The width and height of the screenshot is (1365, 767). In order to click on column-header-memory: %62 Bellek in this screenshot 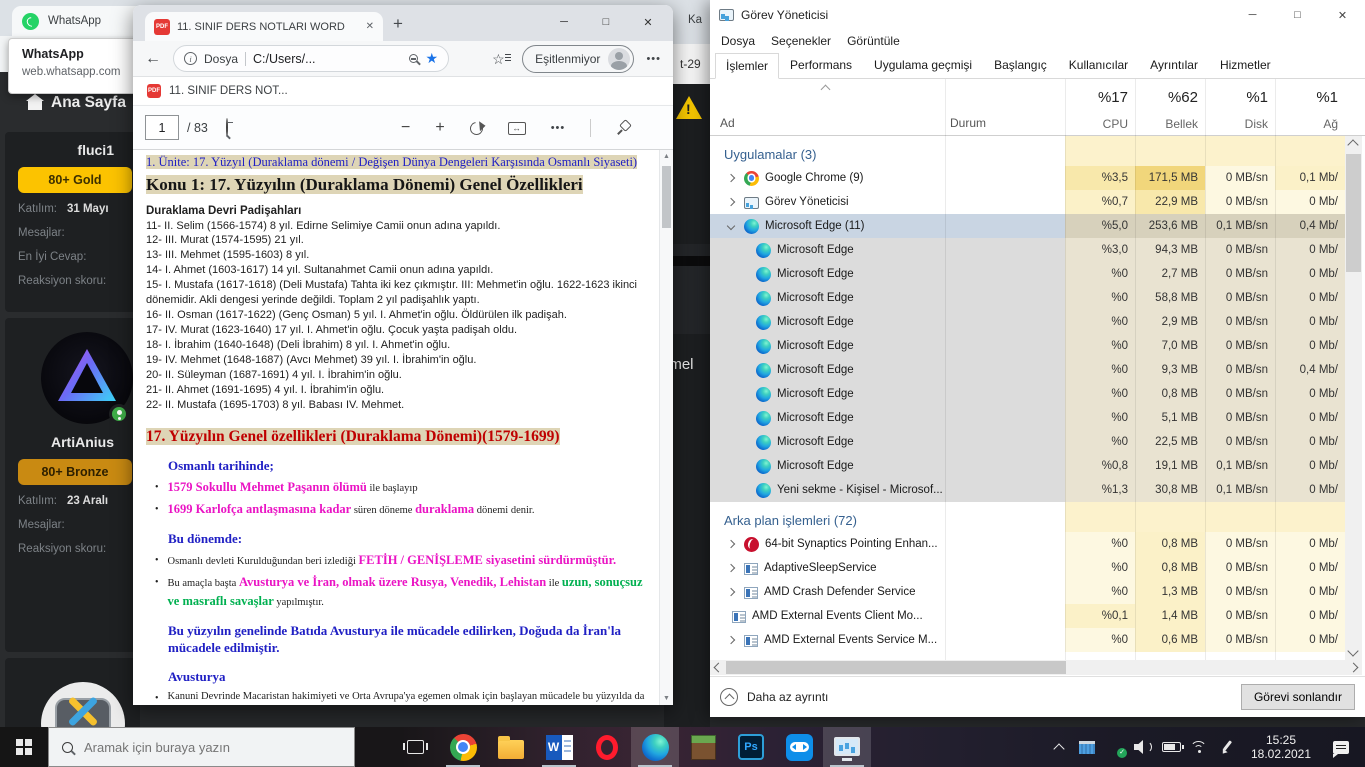, I will do `click(1170, 107)`.